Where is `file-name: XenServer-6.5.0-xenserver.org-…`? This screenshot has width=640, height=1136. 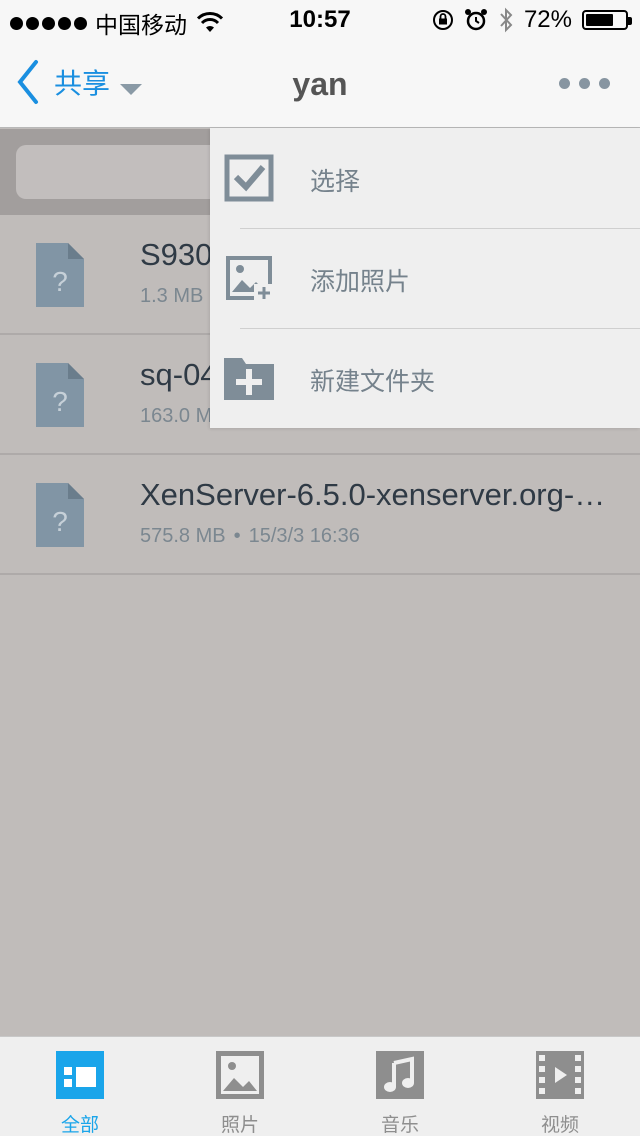
file-name: XenServer-6.5.0-xenserver.org-… is located at coordinates (373, 494).